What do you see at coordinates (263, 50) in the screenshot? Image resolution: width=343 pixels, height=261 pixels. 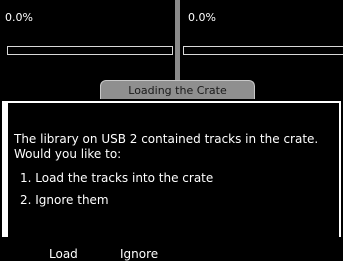 I see `deck-right-progress-bar` at bounding box center [263, 50].